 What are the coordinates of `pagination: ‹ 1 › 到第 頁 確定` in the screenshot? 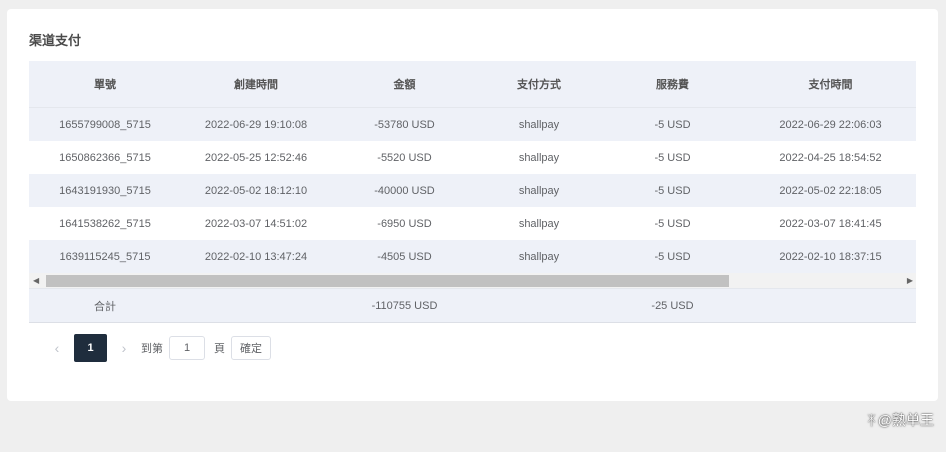 It's located at (157, 348).